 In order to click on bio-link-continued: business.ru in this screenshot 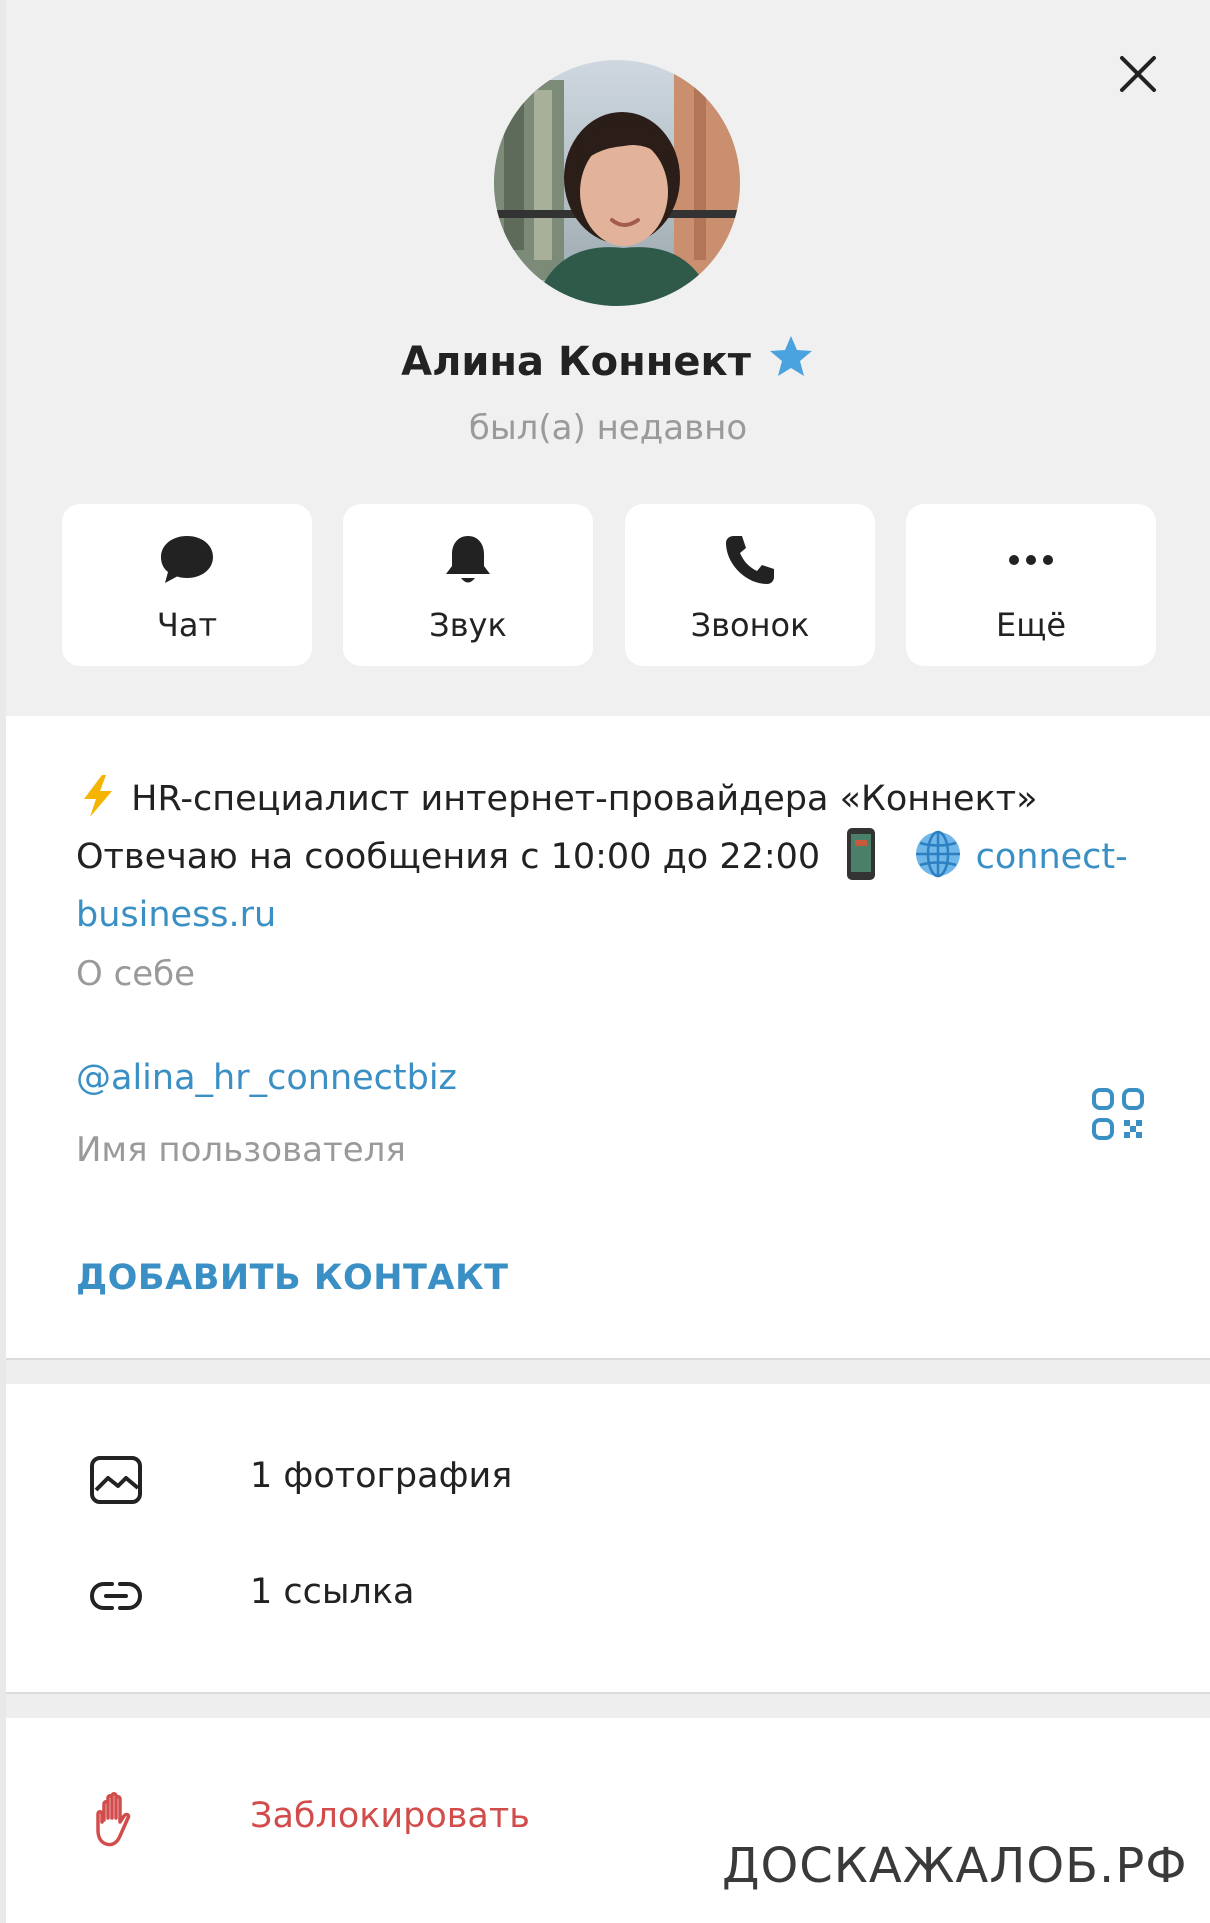, I will do `click(176, 915)`.